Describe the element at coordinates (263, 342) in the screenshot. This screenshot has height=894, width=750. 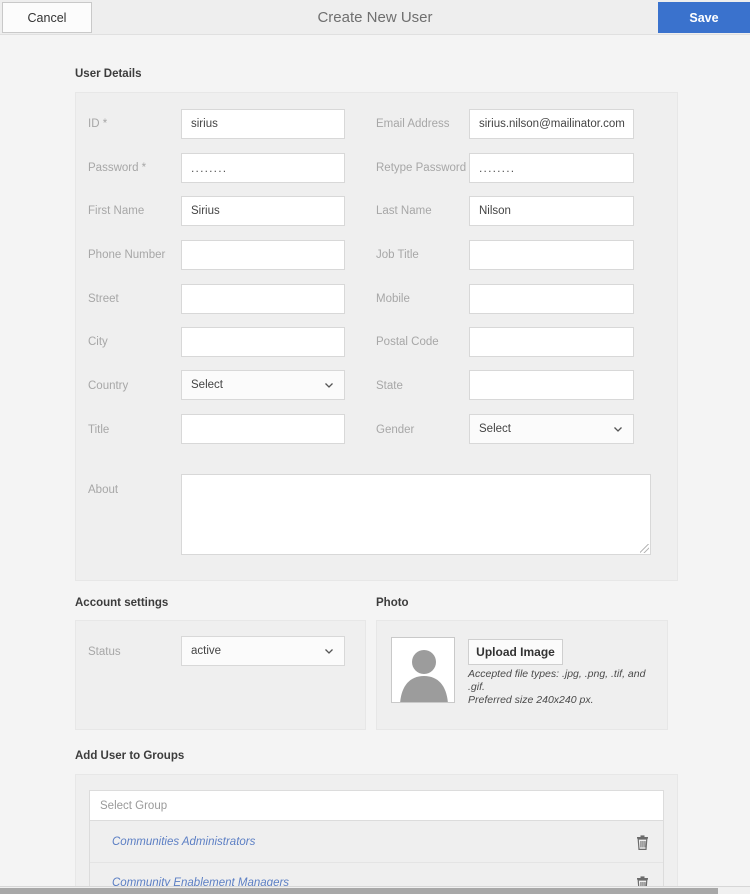
I see `input-city` at that location.